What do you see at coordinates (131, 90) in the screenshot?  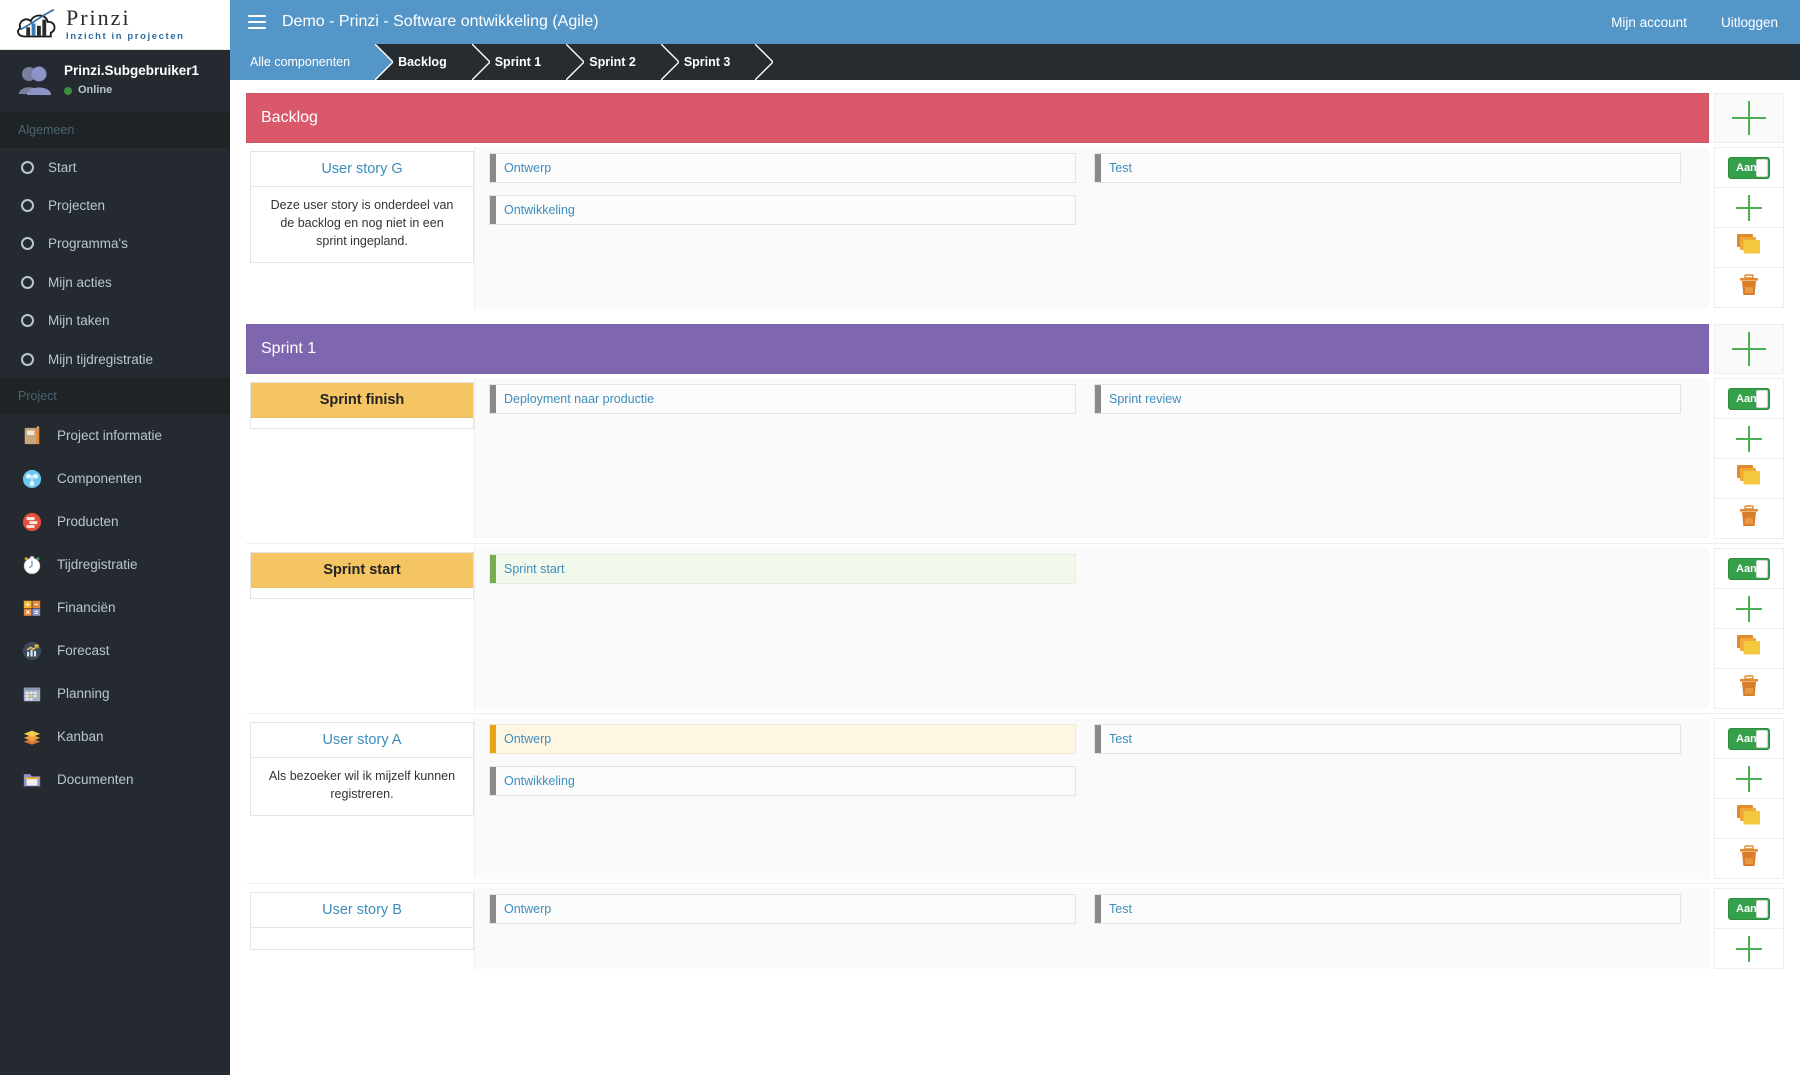 I see `user-status: Online` at bounding box center [131, 90].